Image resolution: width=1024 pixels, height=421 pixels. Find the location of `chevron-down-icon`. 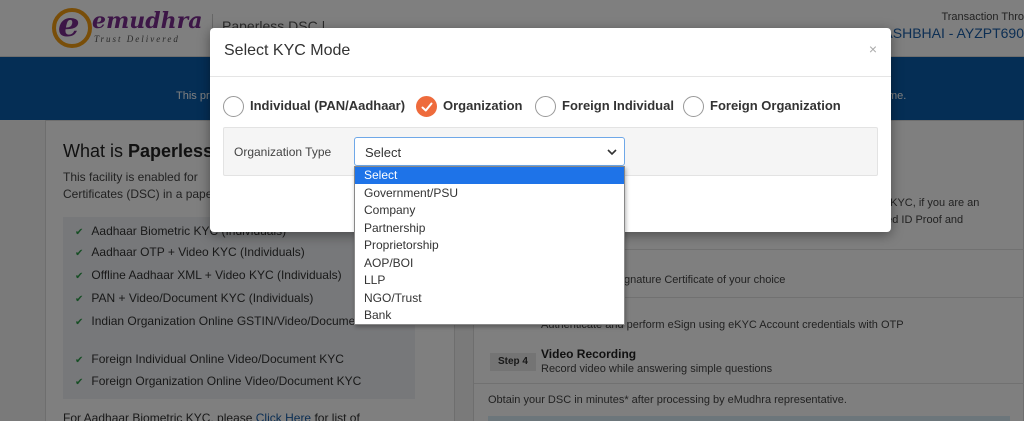

chevron-down-icon is located at coordinates (612, 154).